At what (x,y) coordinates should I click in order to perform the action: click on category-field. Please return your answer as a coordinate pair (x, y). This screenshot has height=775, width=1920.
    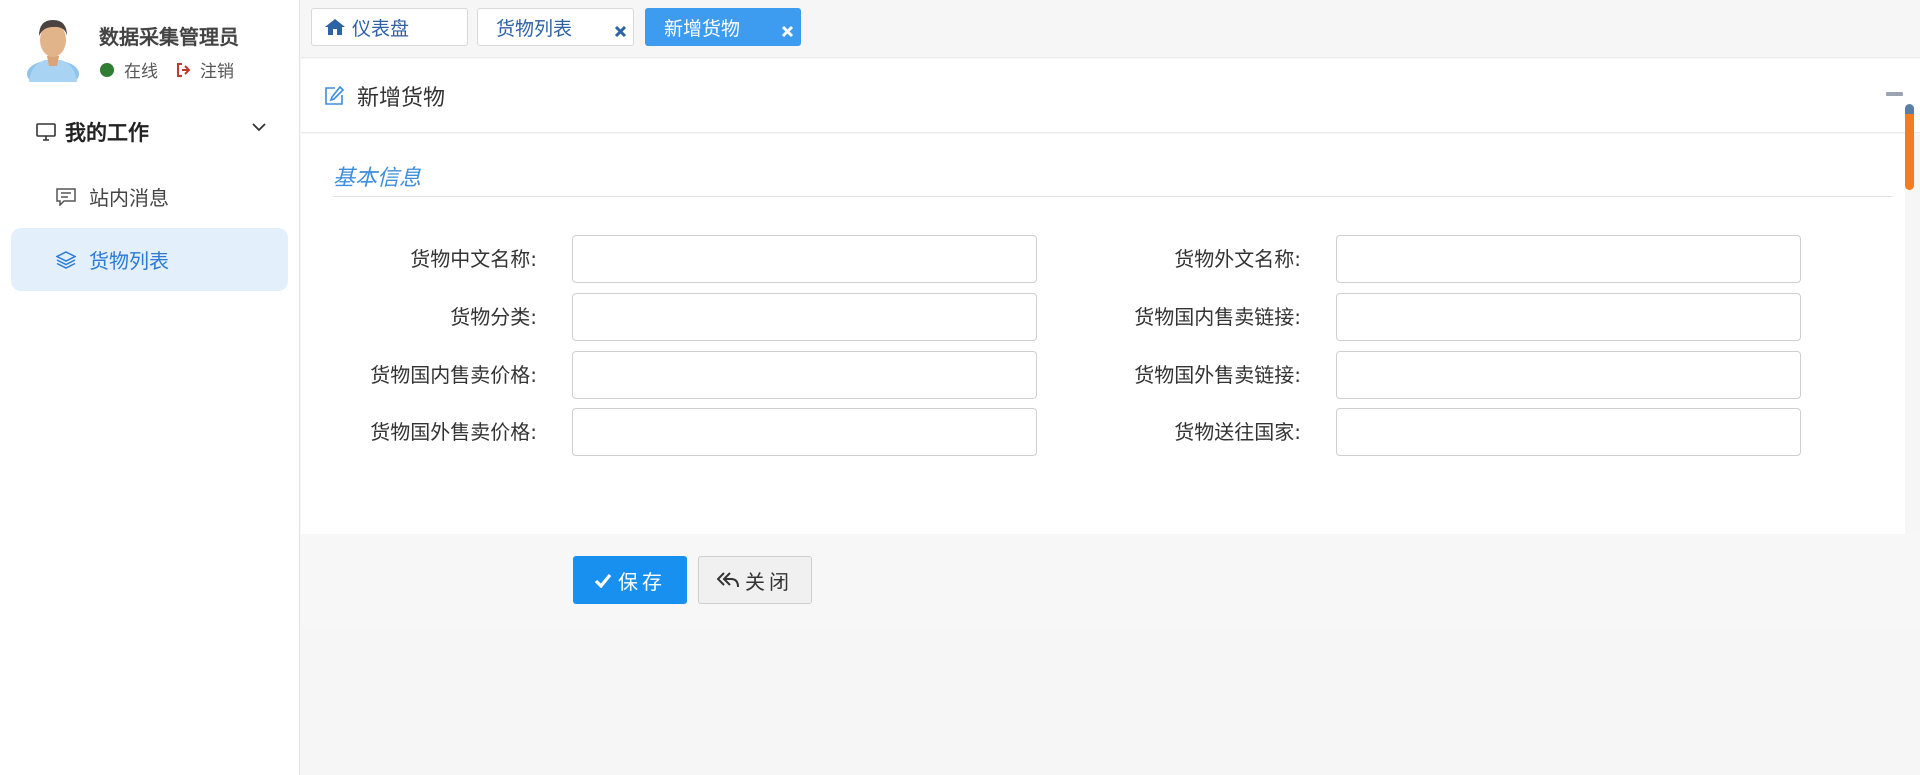
    Looking at the image, I should click on (804, 317).